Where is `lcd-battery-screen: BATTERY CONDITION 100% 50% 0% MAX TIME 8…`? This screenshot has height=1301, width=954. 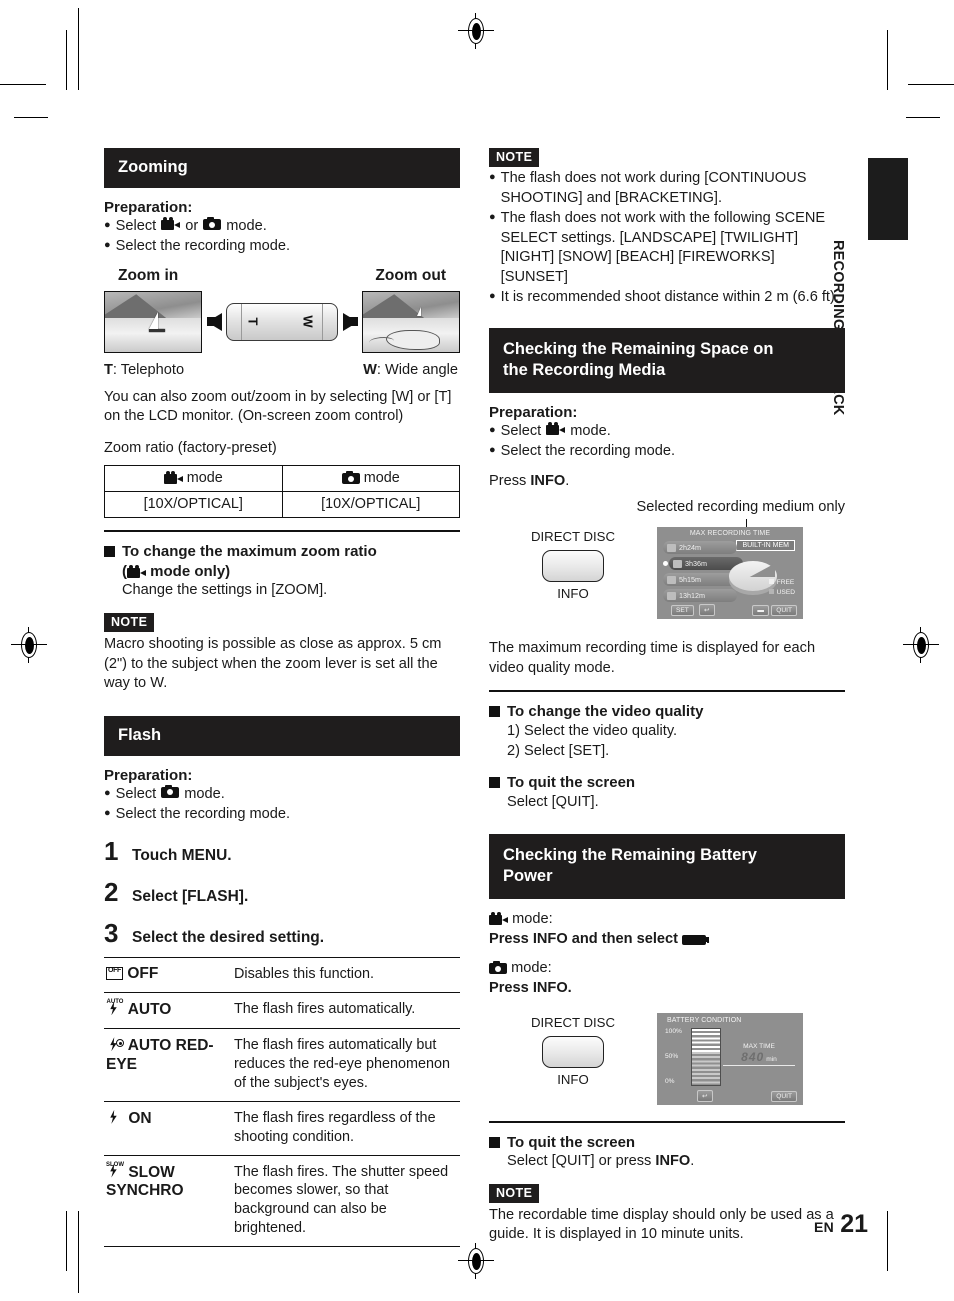 lcd-battery-screen: BATTERY CONDITION 100% 50% 0% MAX TIME 8… is located at coordinates (730, 1058).